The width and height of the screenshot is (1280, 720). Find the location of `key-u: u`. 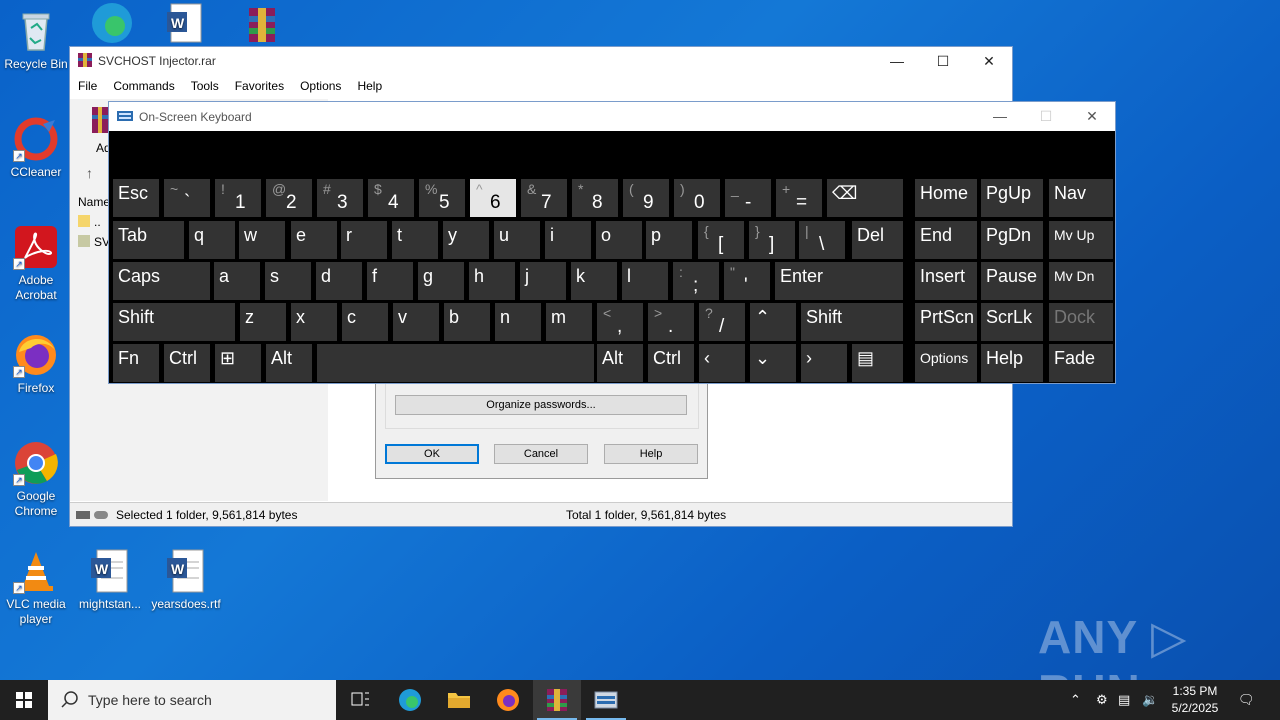

key-u: u is located at coordinates (517, 240).